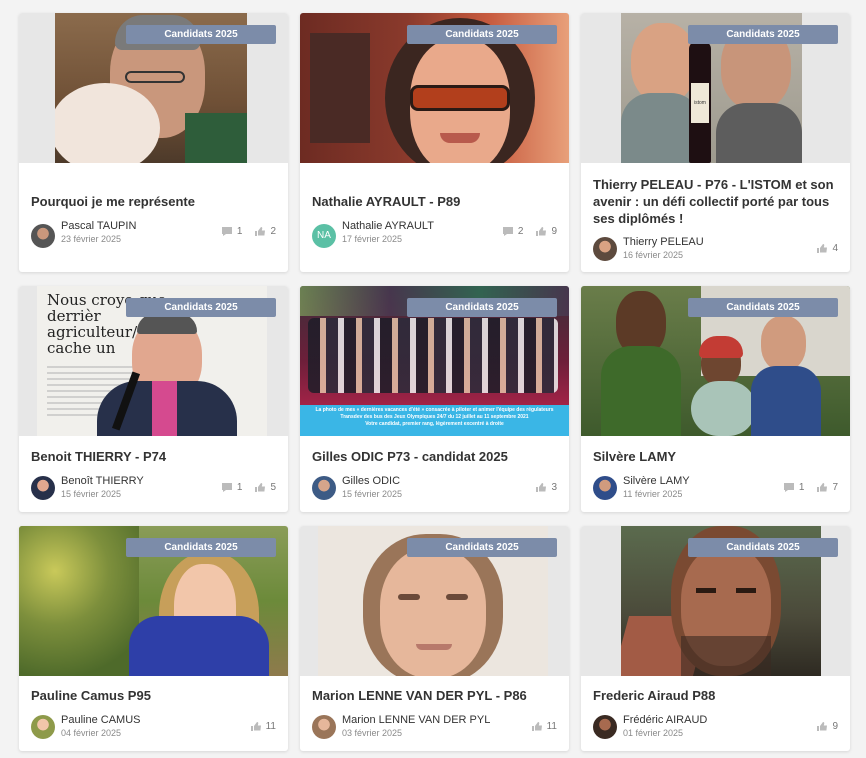 Image resolution: width=866 pixels, height=758 pixels. Describe the element at coordinates (656, 481) in the screenshot. I see `author-name: Silvère LAMY` at that location.